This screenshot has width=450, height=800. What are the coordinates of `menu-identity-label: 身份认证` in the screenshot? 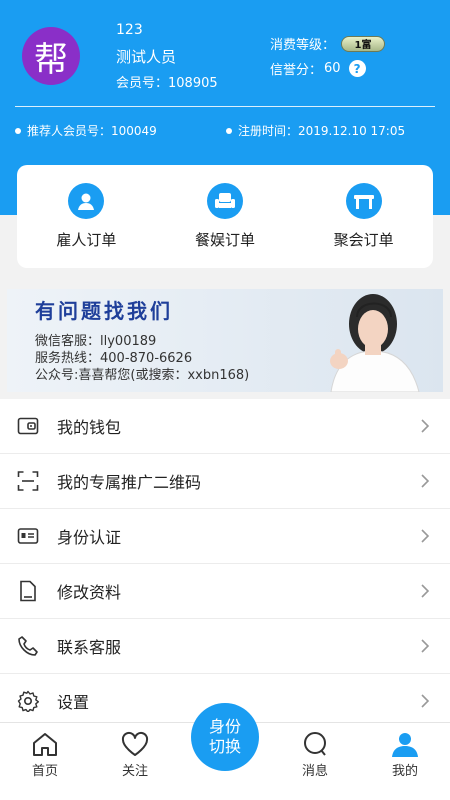 It's located at (89, 537).